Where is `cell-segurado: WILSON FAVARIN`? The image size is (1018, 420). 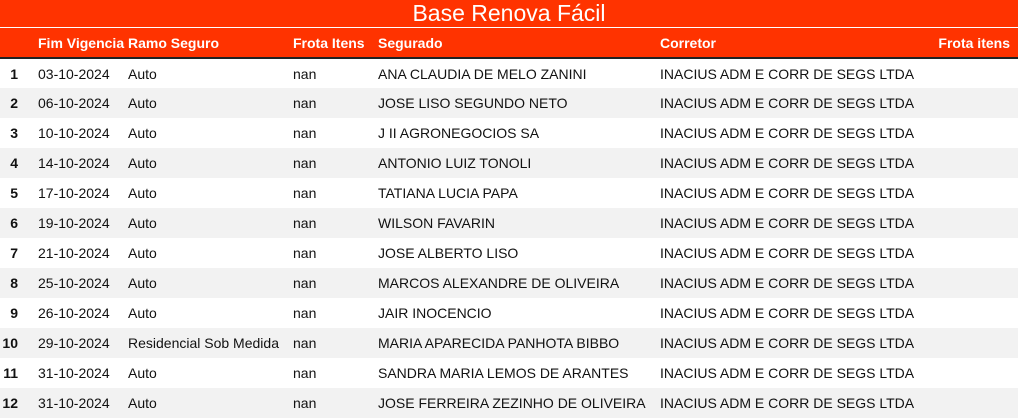
cell-segurado: WILSON FAVARIN is located at coordinates (436, 223).